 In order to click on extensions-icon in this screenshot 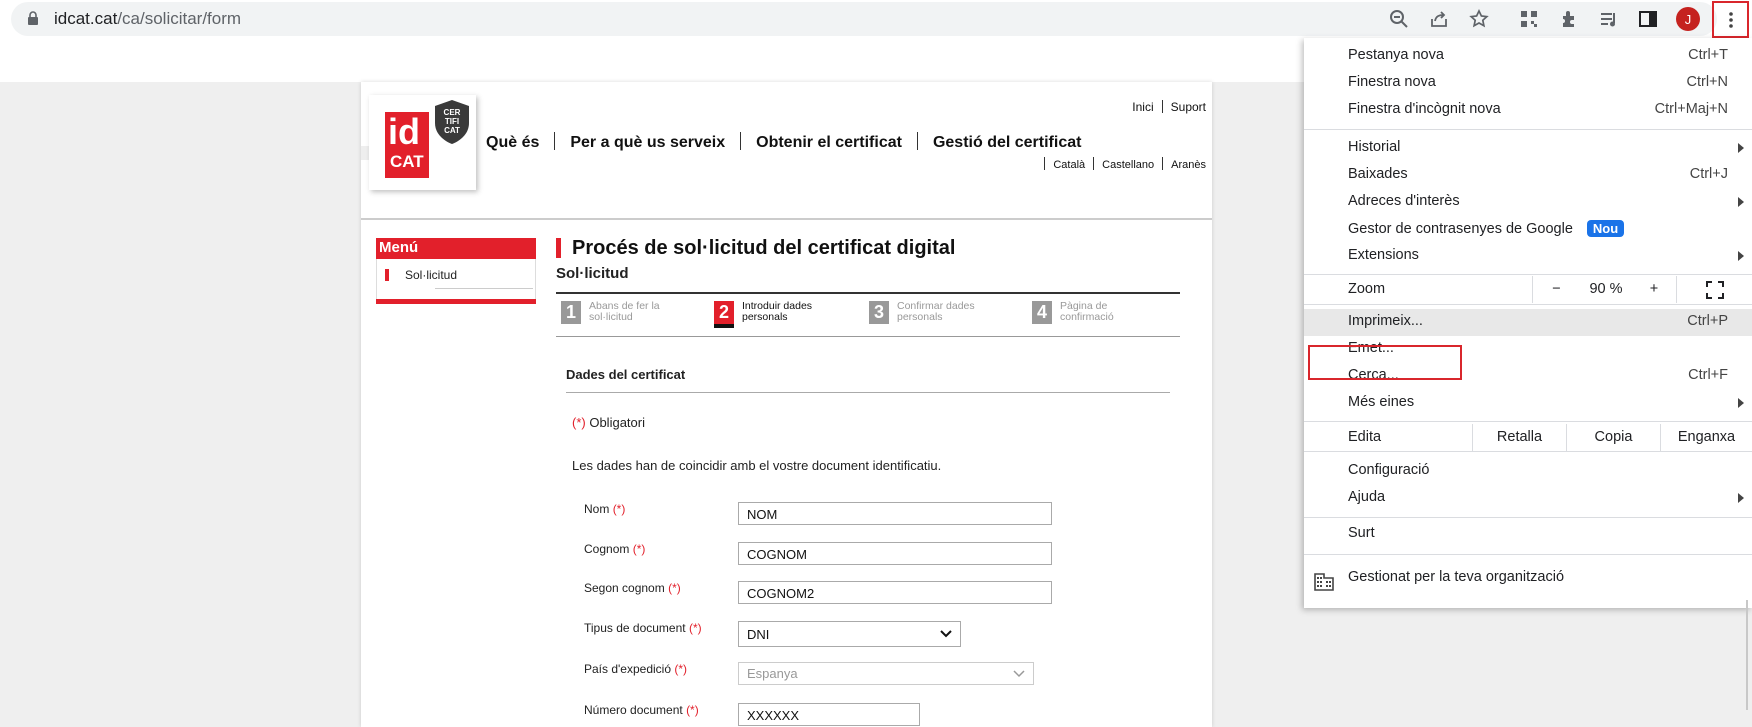, I will do `click(1569, 19)`.